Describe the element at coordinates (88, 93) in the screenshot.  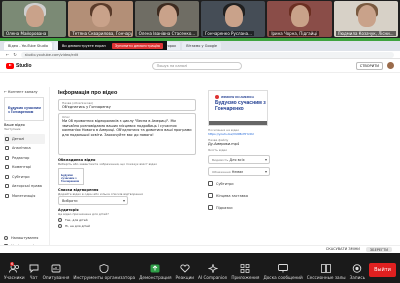
I see `page-title: Інформація про відео` at that location.